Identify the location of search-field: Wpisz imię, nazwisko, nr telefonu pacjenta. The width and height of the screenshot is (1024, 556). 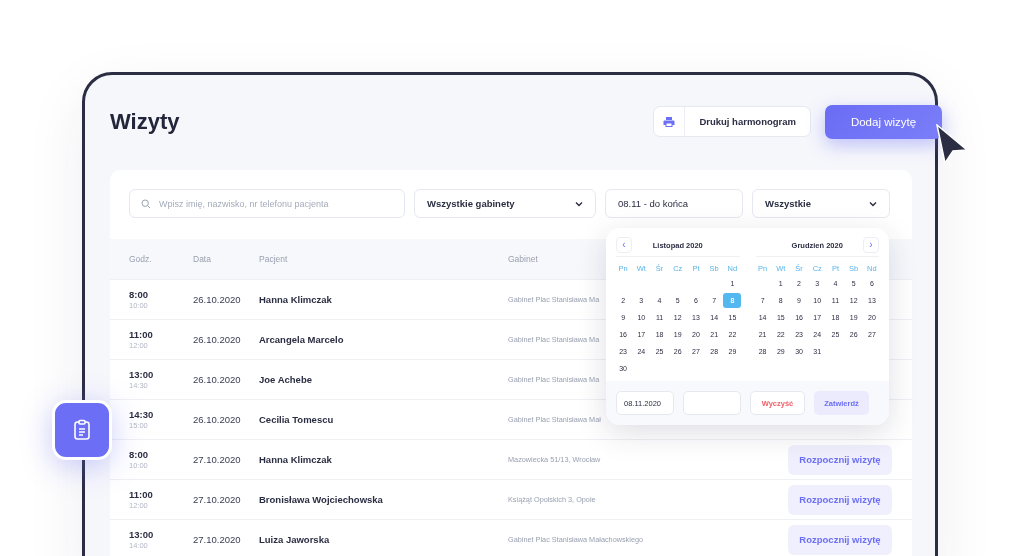
(267, 203).